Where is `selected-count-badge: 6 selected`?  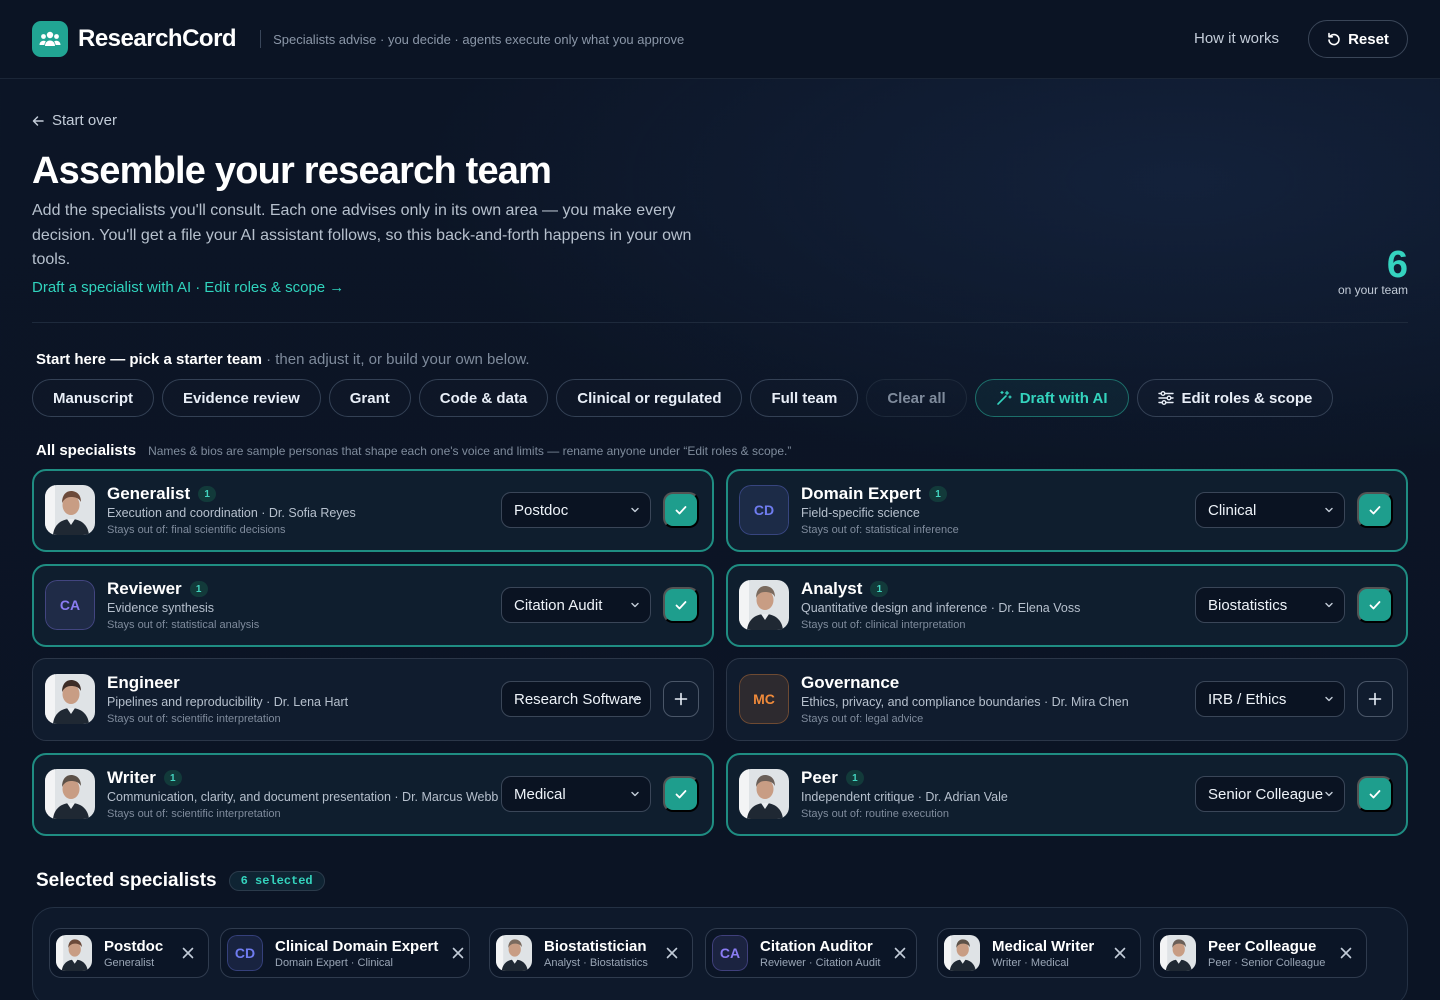
selected-count-badge: 6 selected is located at coordinates (276, 881).